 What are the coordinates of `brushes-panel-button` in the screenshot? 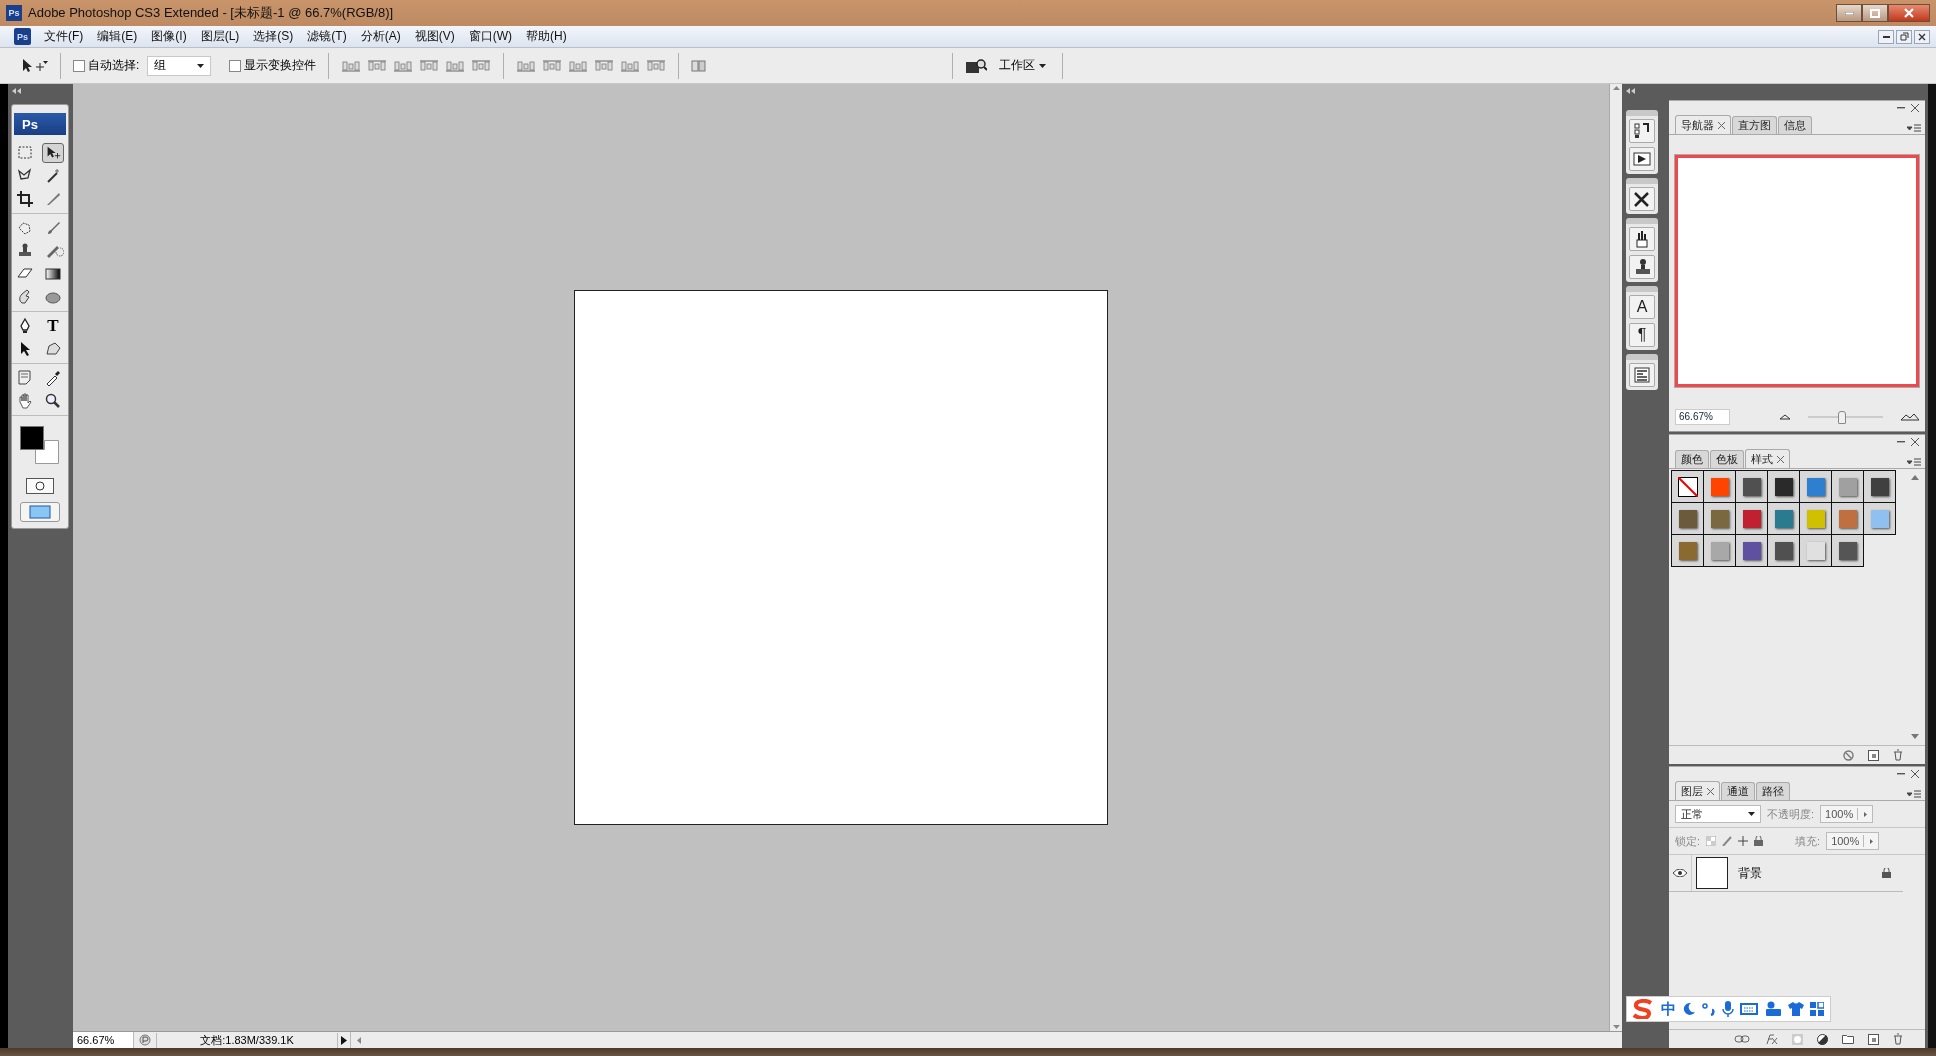 It's located at (1642, 239).